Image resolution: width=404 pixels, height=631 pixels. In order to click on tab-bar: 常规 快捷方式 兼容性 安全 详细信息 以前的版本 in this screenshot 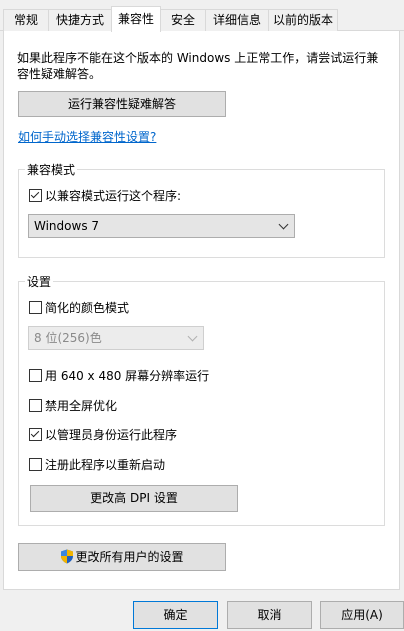, I will do `click(202, 16)`.